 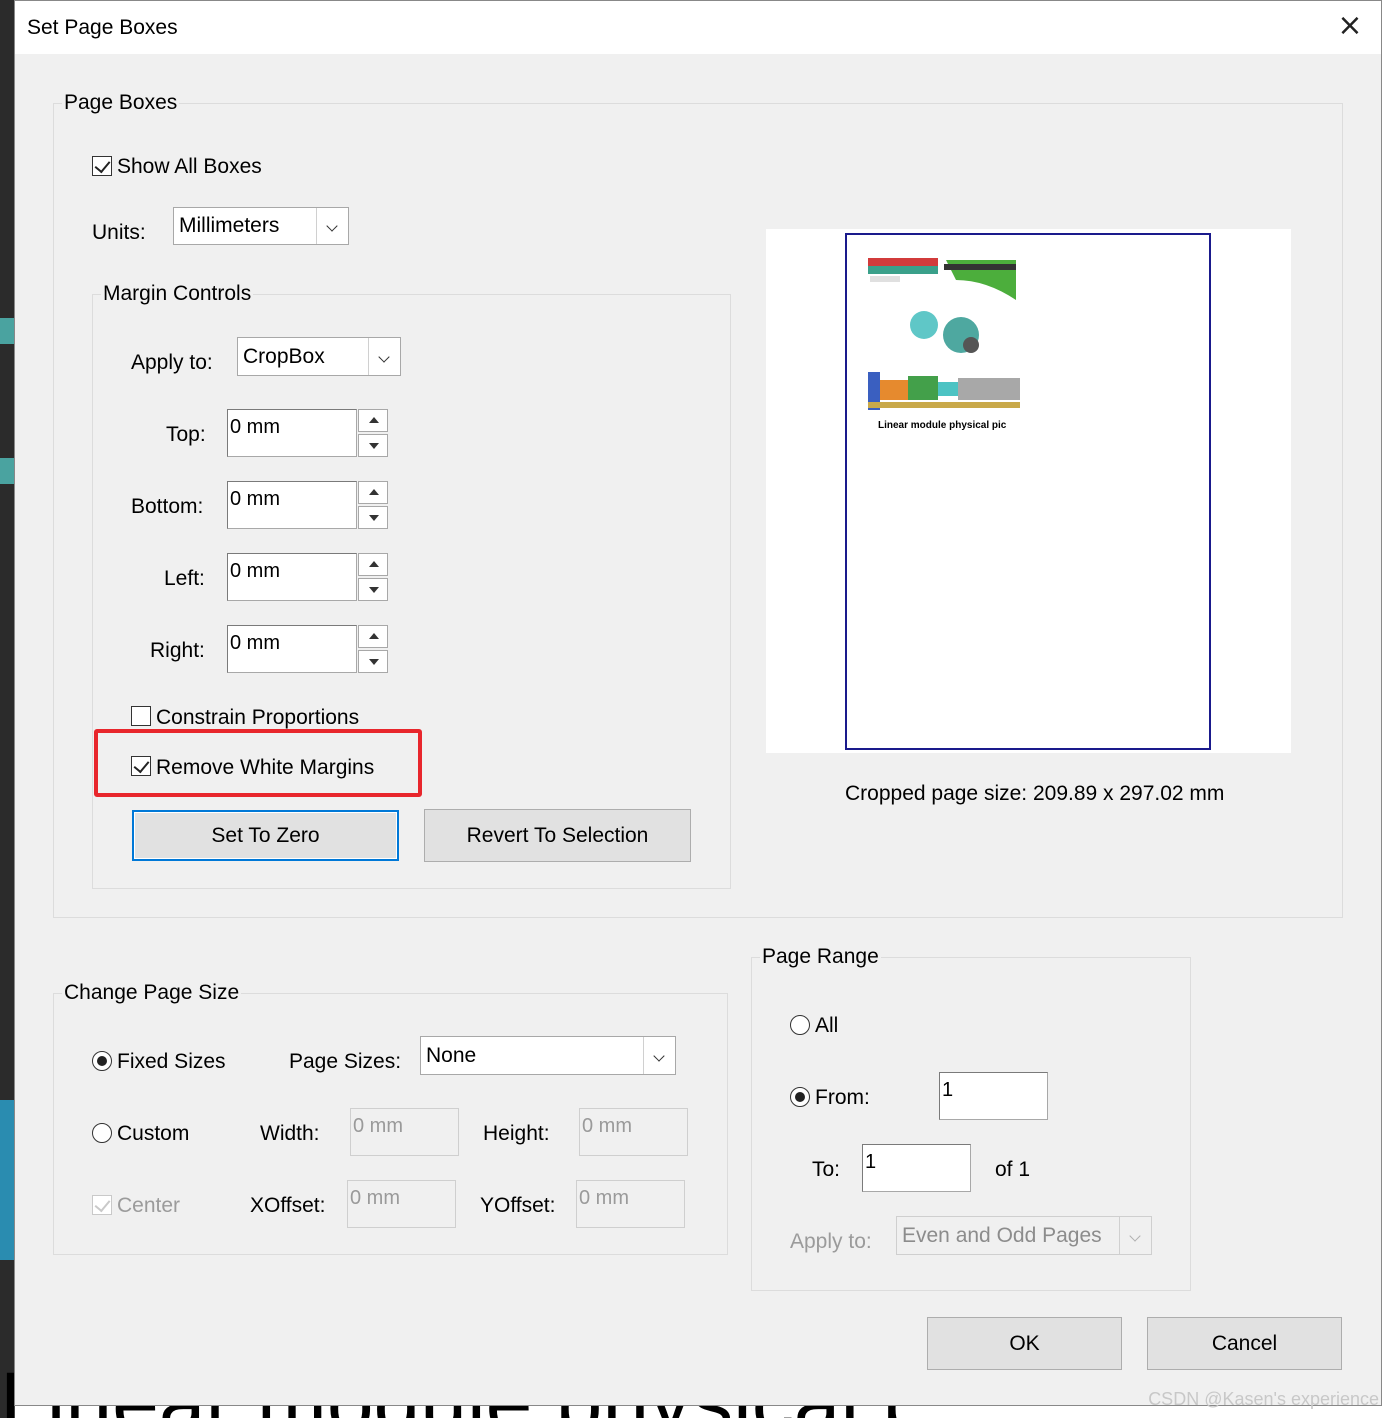 What do you see at coordinates (177, 294) in the screenshot?
I see `margin-controls-group-title: Margin Controls` at bounding box center [177, 294].